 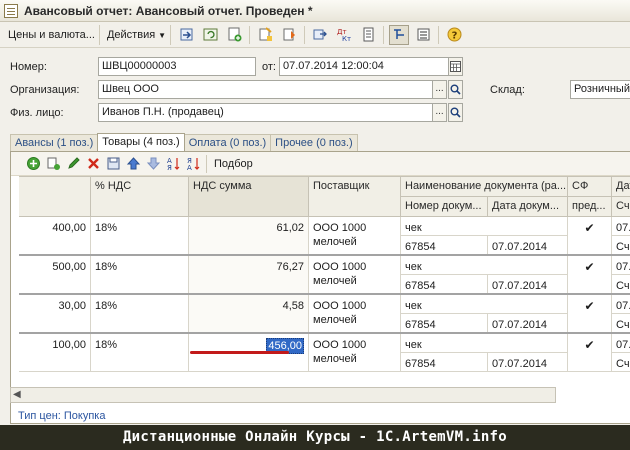 What do you see at coordinates (344, 35) in the screenshot?
I see `dt-kt-button: Дт Кт` at bounding box center [344, 35].